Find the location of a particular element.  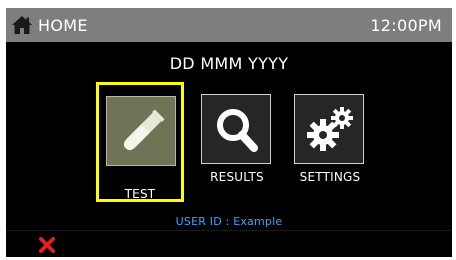

status-bar: HOME 12:00PM is located at coordinates (229, 25).